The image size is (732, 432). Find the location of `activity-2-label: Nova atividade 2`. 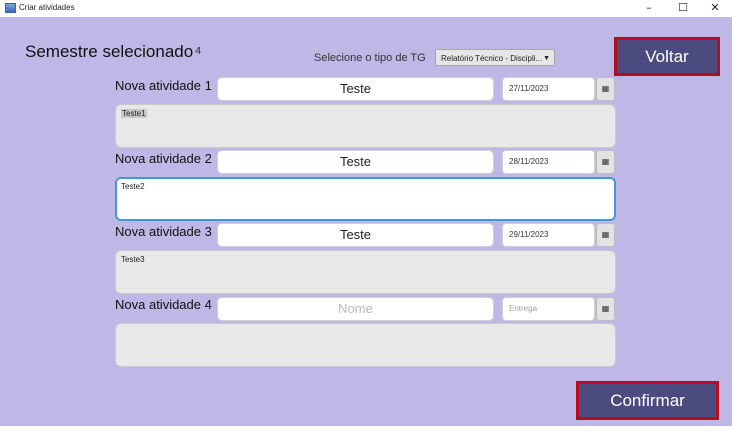

activity-2-label: Nova atividade 2 is located at coordinates (163, 158).